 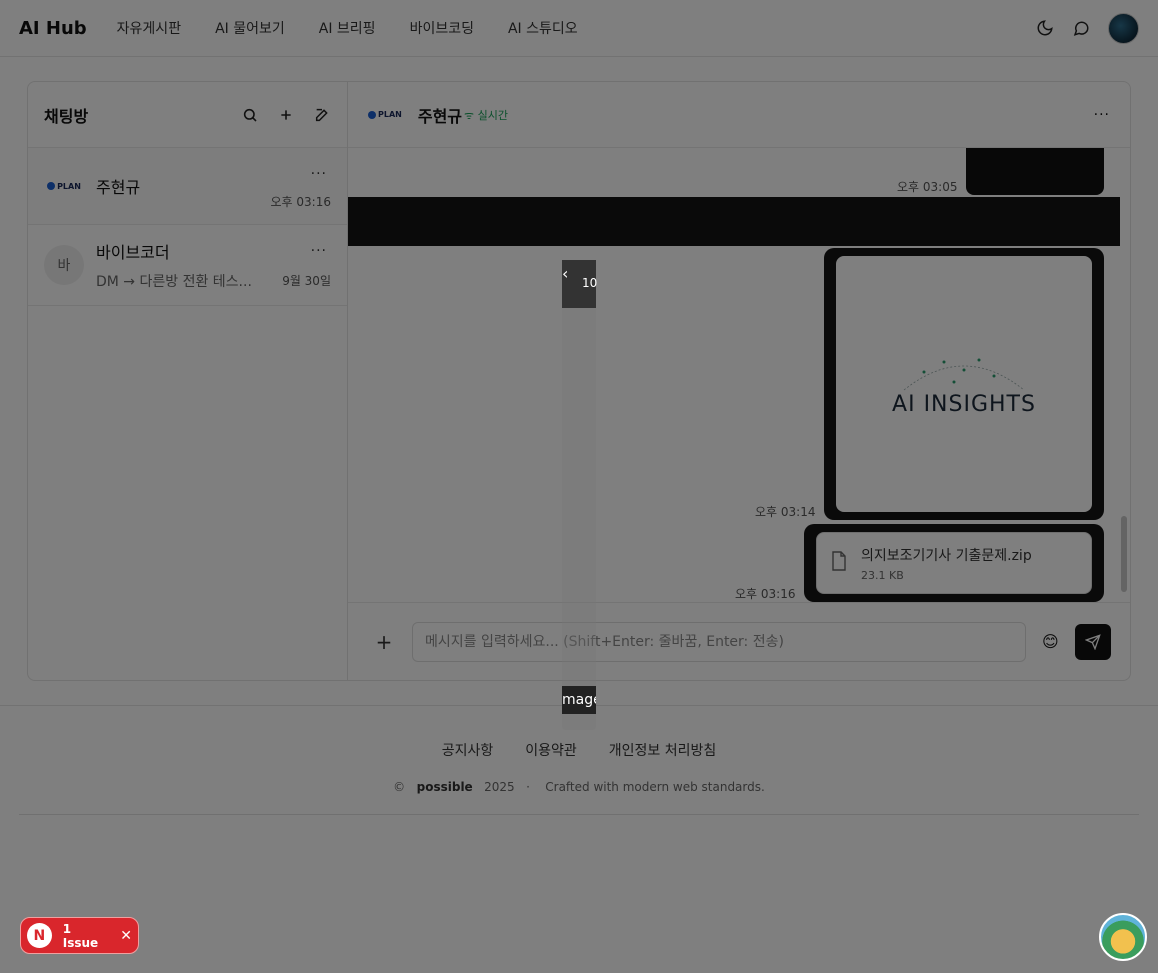 I want to click on image-viewer, so click(x=579, y=495).